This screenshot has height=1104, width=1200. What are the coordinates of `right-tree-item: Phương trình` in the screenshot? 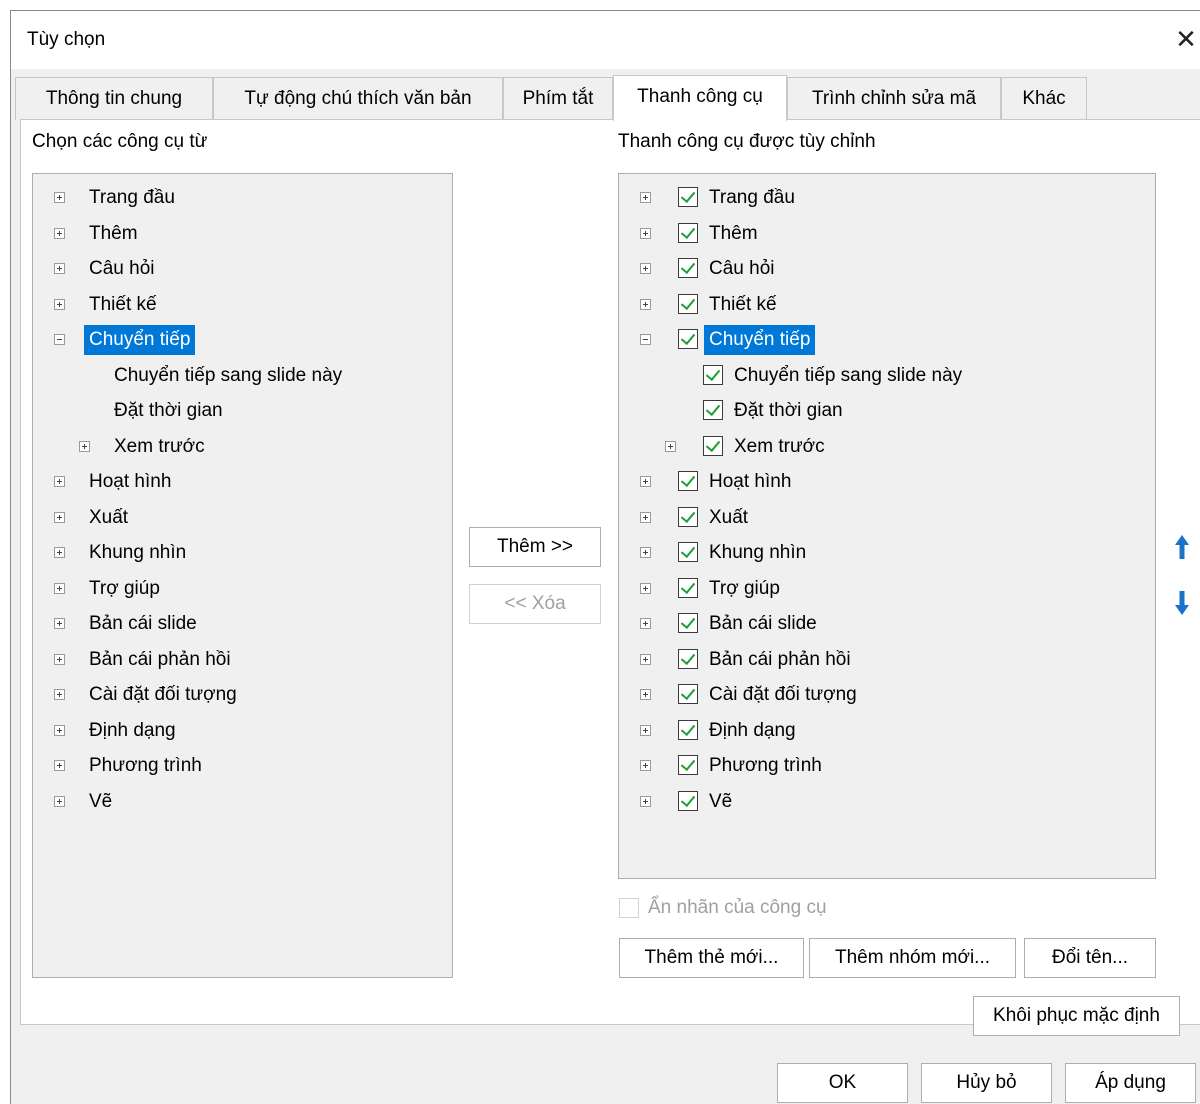 It's located at (887, 766).